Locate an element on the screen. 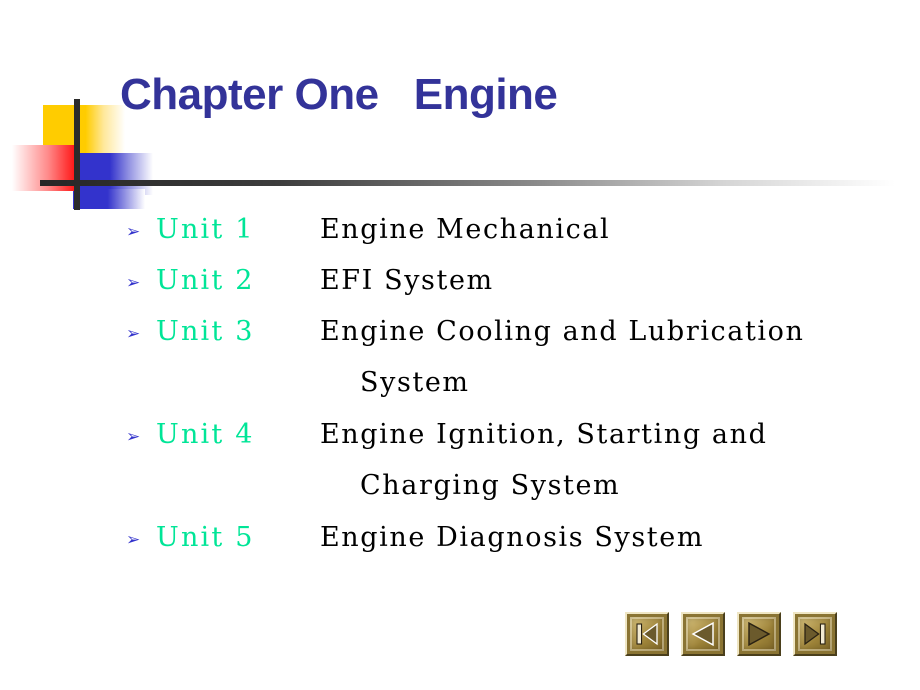  skip-to-end-icon is located at coordinates (815, 634).